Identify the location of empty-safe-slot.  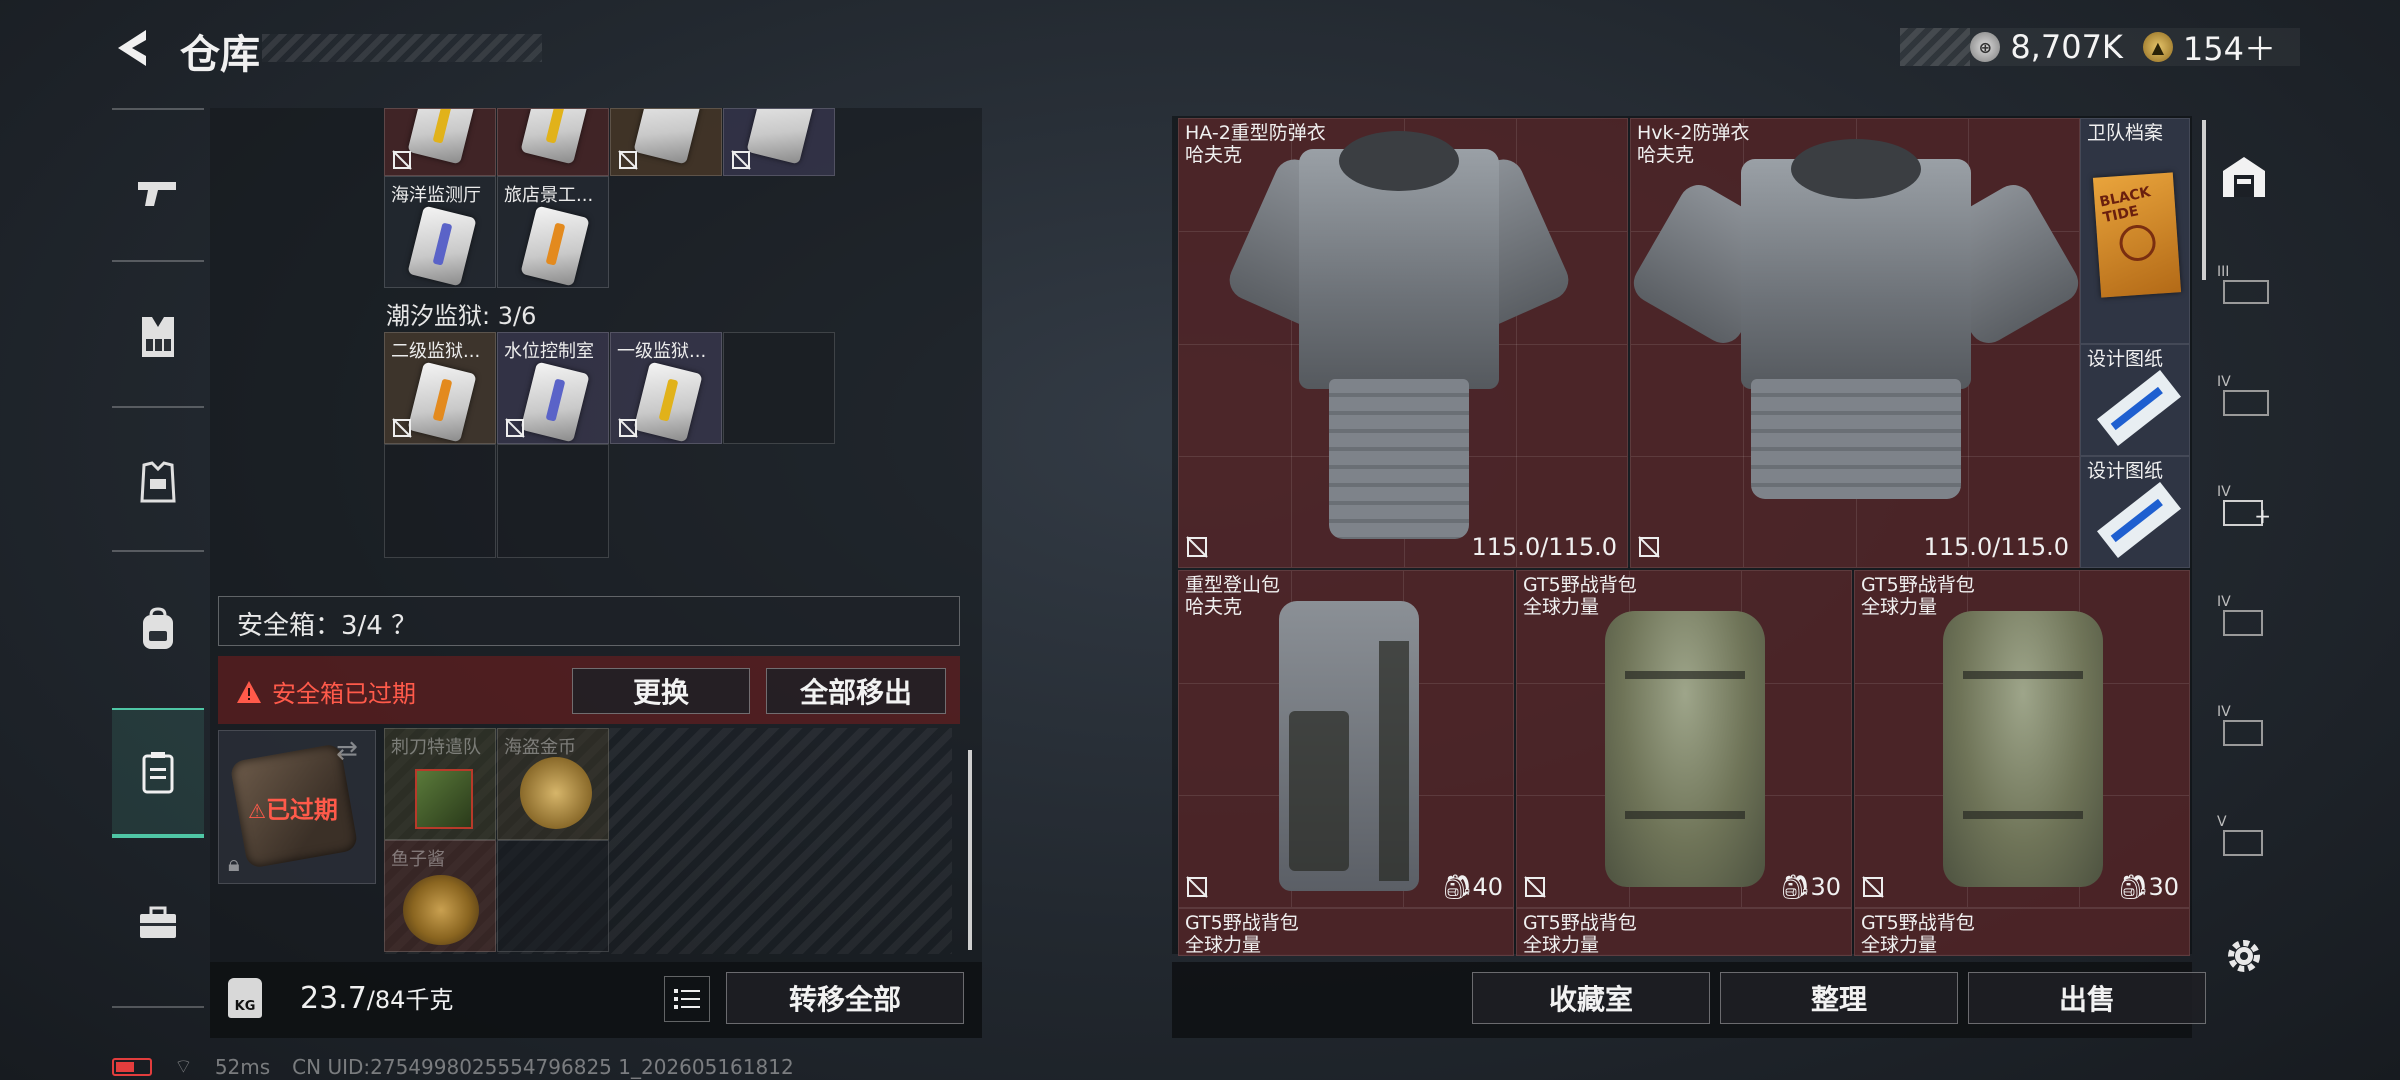
(553, 896).